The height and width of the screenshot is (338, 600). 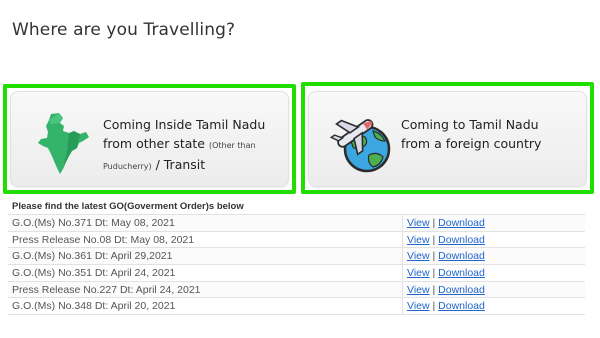 I want to click on card-inside-line2: from other state, so click(x=154, y=143).